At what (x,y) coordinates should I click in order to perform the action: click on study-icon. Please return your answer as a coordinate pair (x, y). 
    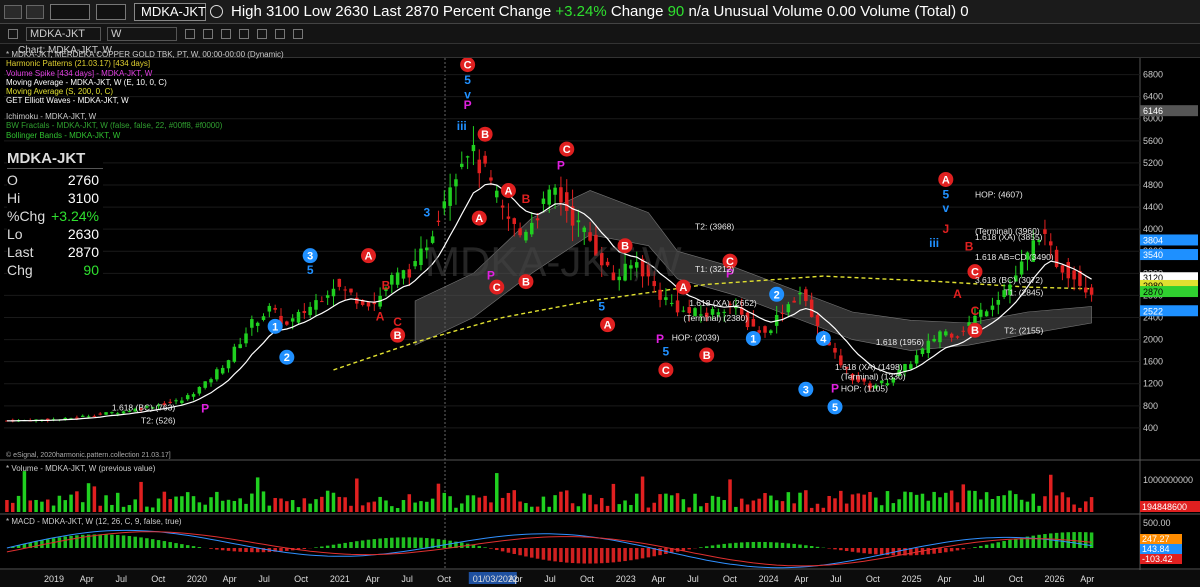
    Looking at the image, I should click on (244, 33).